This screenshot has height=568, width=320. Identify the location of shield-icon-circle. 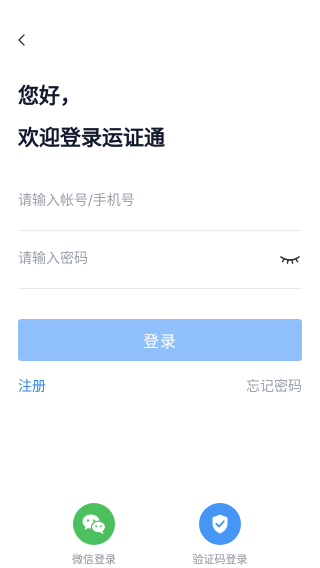
(220, 524).